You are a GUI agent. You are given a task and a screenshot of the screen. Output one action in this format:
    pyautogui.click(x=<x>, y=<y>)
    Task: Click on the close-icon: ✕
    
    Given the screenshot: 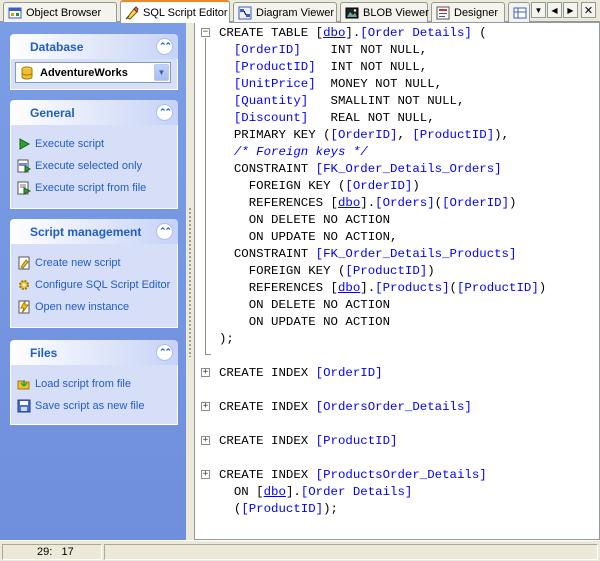 What is the action you would take?
    pyautogui.click(x=588, y=10)
    